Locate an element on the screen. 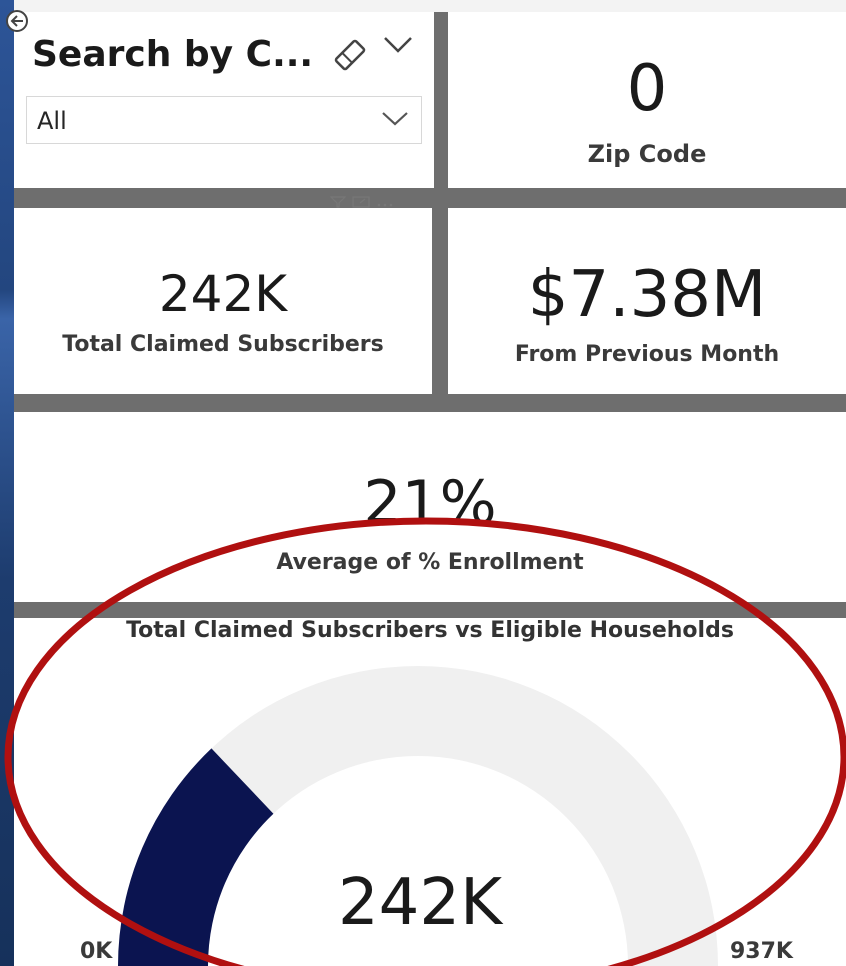  gauge-min-label: 0K is located at coordinates (96, 951).